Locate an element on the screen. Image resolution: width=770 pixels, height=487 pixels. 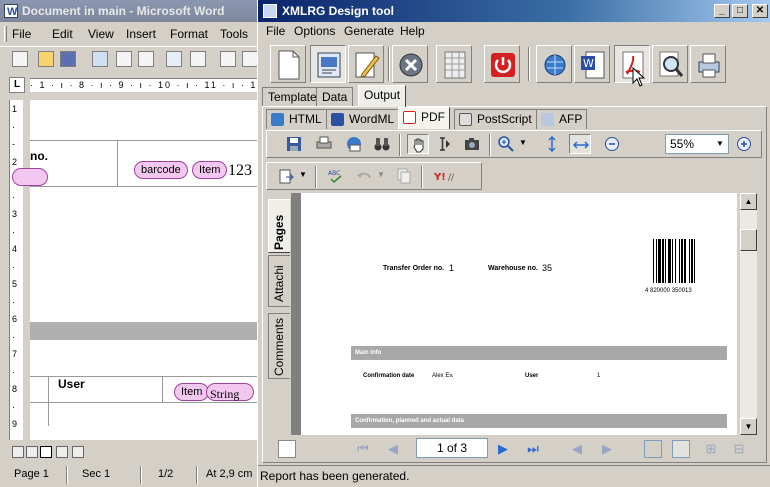
copy-button is located at coordinates (404, 176).